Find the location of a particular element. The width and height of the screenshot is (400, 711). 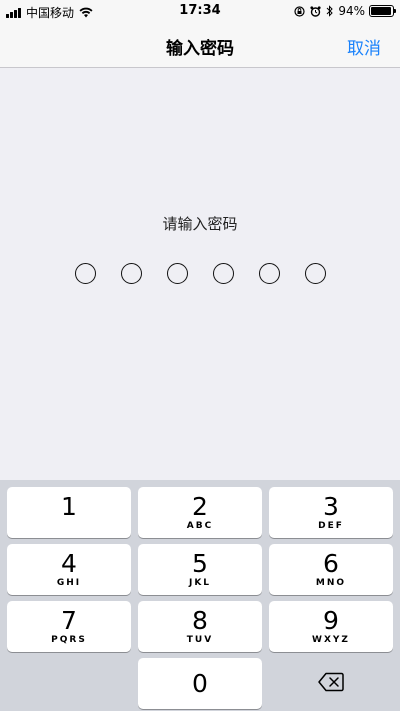

page-title: 输入密码 is located at coordinates (200, 49).